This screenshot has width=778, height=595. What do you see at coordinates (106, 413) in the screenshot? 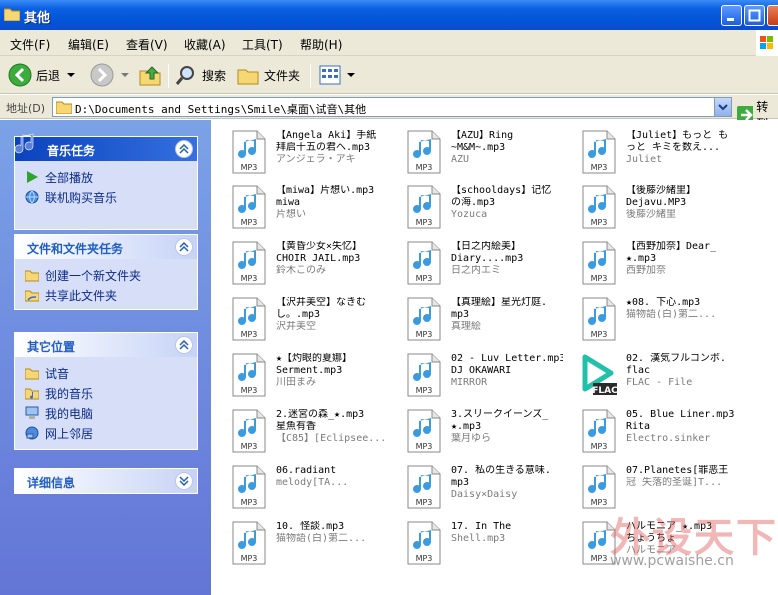
I see `place-my-computer-link: 我的电脑` at bounding box center [106, 413].